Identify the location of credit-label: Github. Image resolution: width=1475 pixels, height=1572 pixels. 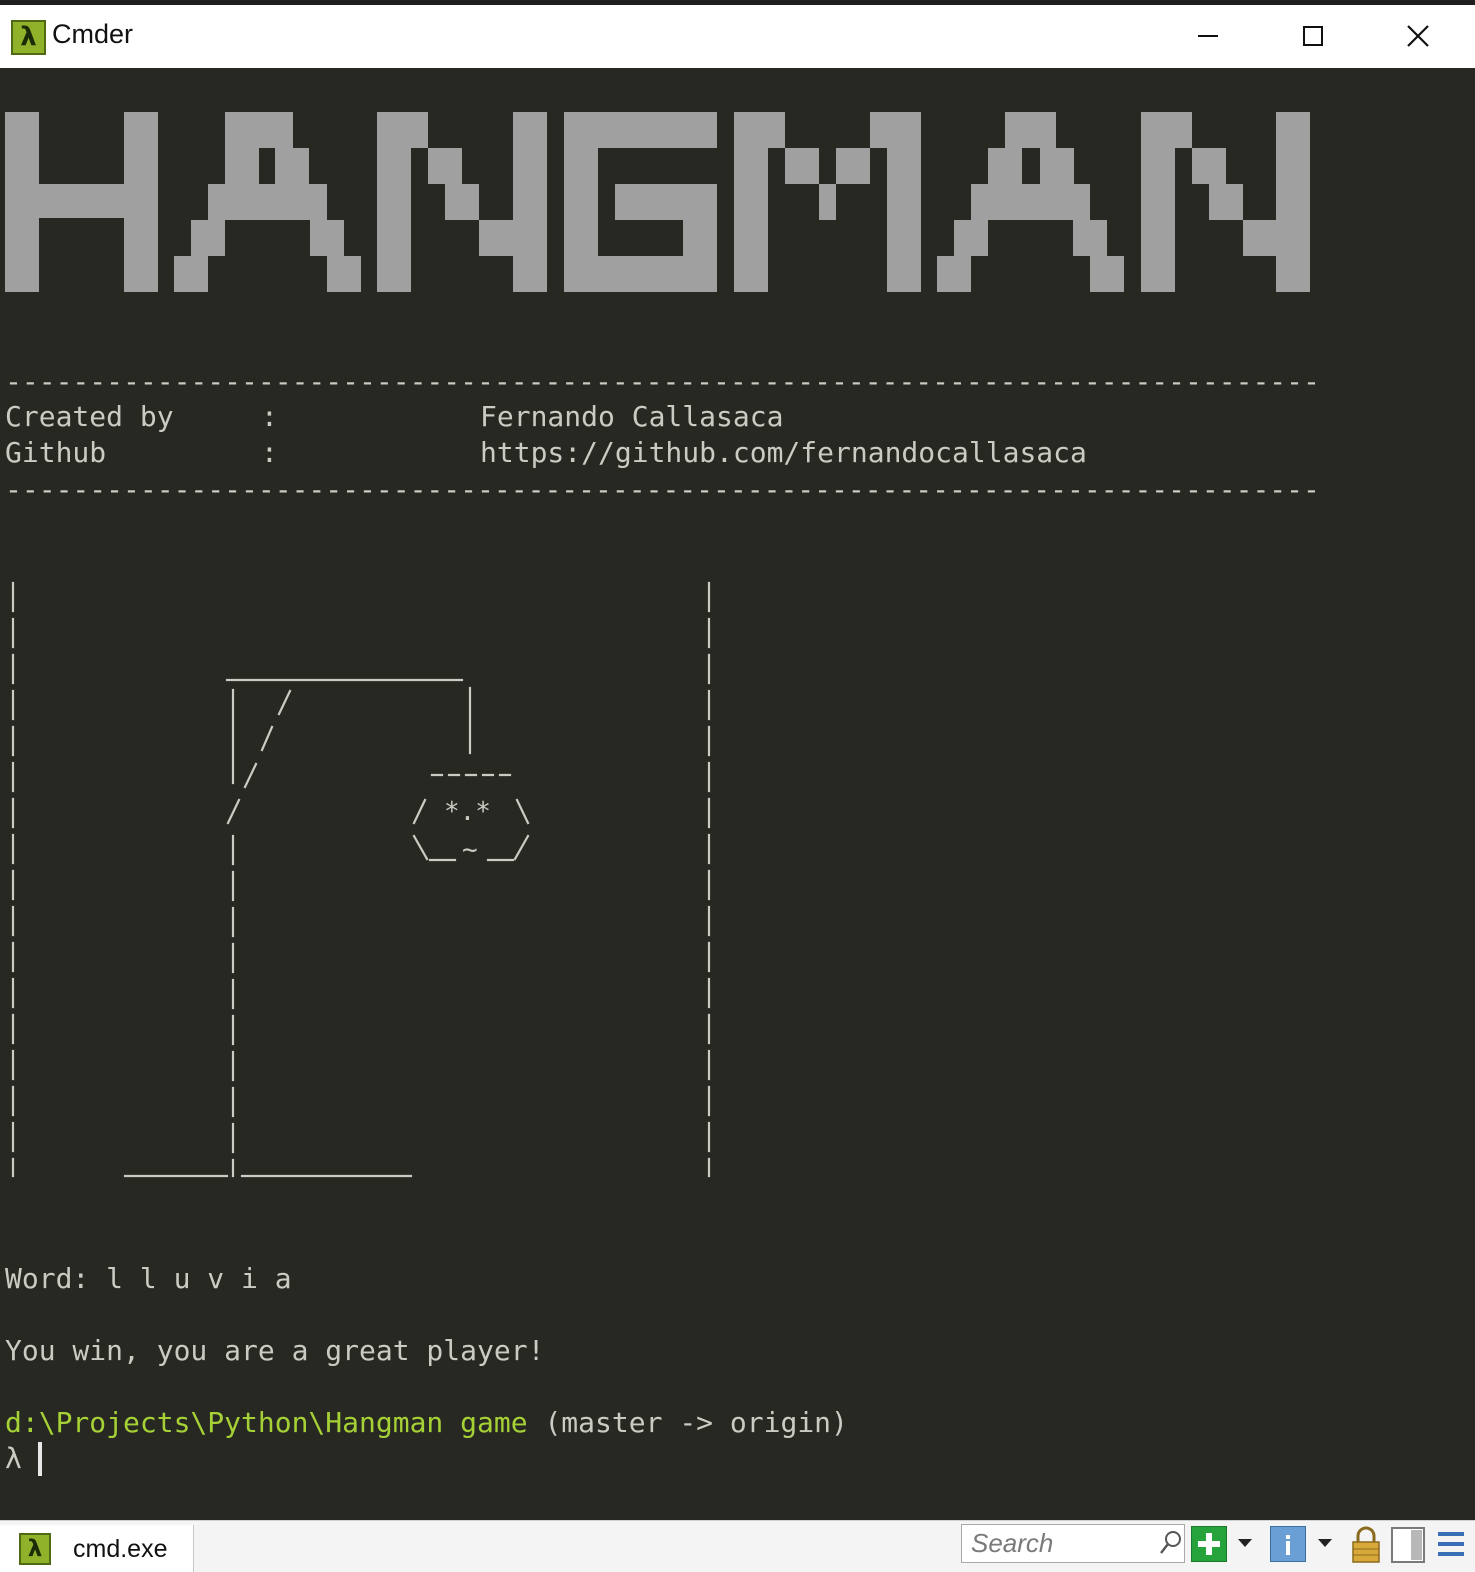
(56, 452).